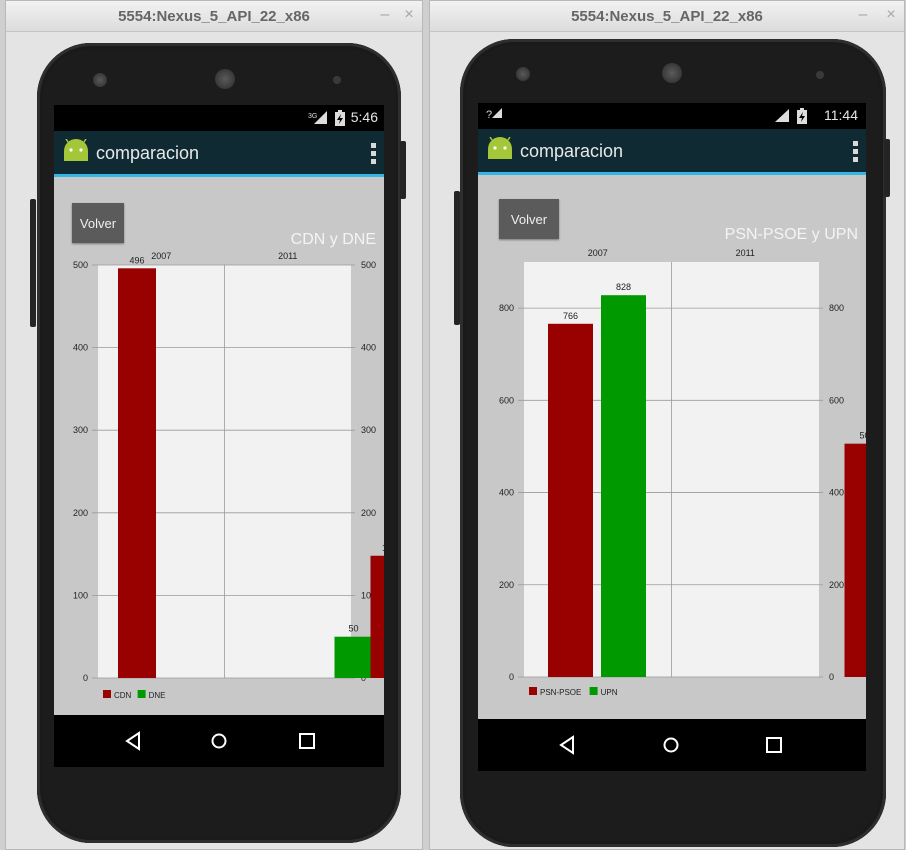 This screenshot has width=906, height=850. I want to click on legend-label: PSN-PSOE, so click(560, 692).